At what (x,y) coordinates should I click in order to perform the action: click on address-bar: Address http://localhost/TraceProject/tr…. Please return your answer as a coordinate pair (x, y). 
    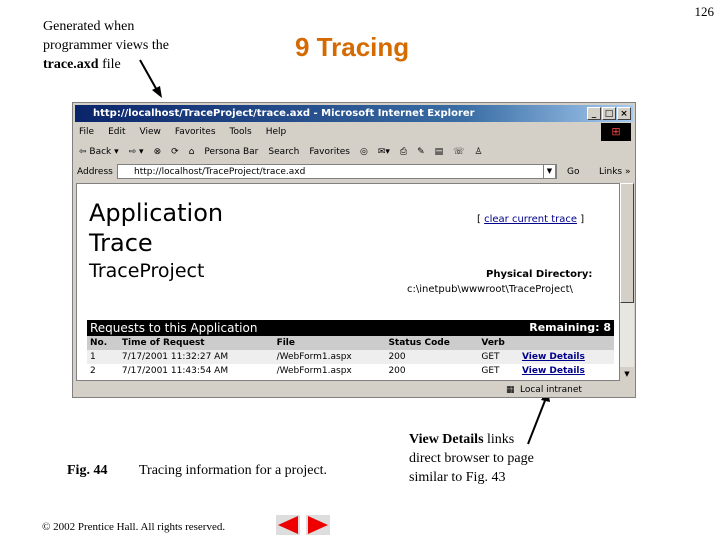
    Looking at the image, I should click on (354, 172).